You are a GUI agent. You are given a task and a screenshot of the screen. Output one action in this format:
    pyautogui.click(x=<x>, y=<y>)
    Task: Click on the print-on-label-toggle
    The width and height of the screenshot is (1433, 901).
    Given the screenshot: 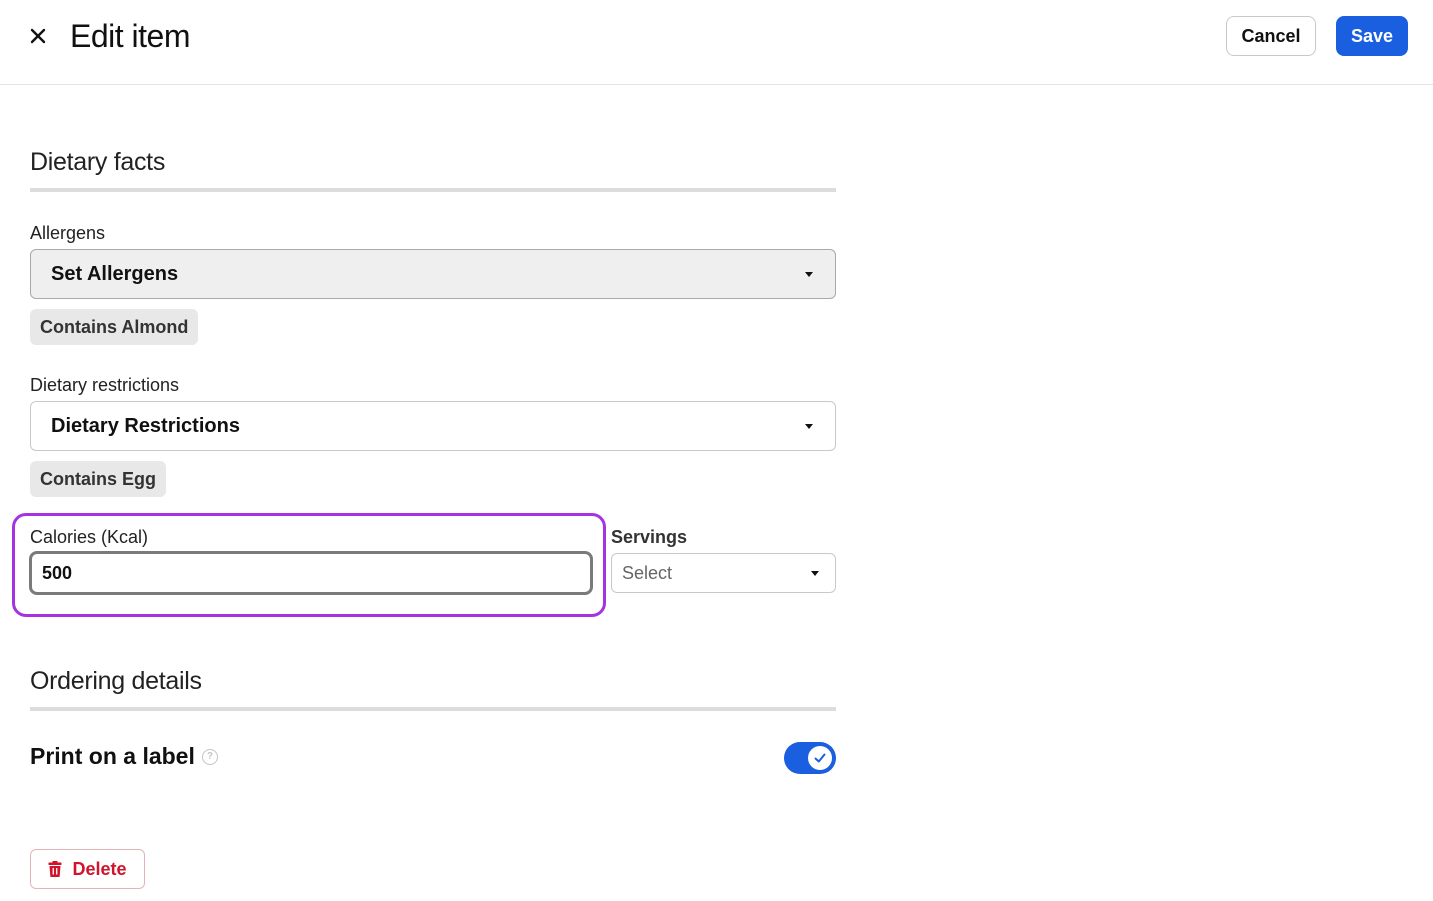 What is the action you would take?
    pyautogui.click(x=810, y=758)
    